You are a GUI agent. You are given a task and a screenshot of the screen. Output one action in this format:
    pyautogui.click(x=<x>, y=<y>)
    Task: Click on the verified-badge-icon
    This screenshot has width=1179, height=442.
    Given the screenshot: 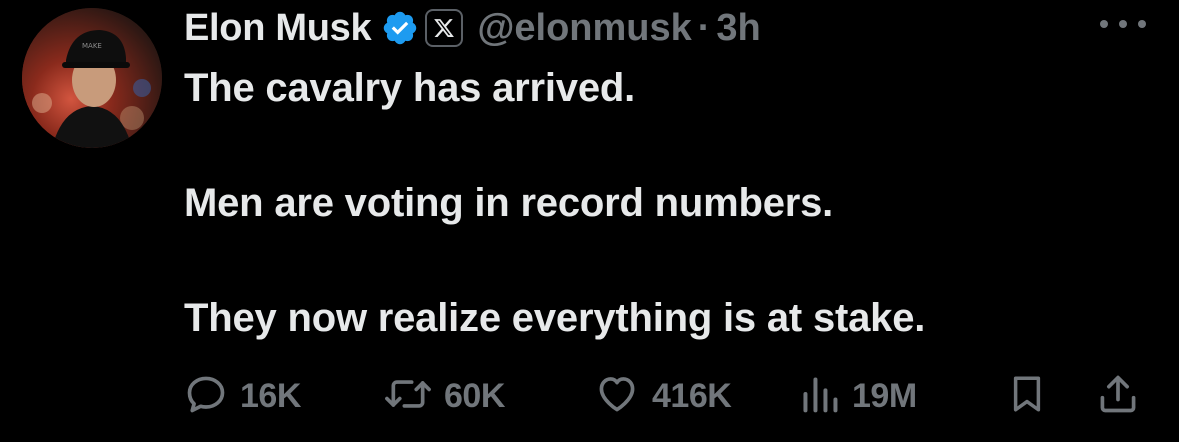 What is the action you would take?
    pyautogui.click(x=400, y=28)
    